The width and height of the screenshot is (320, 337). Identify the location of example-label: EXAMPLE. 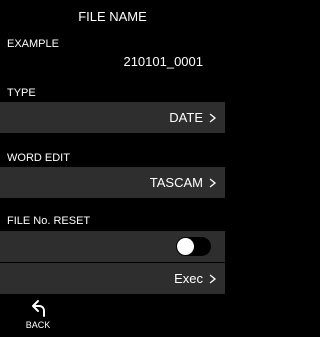
(33, 44).